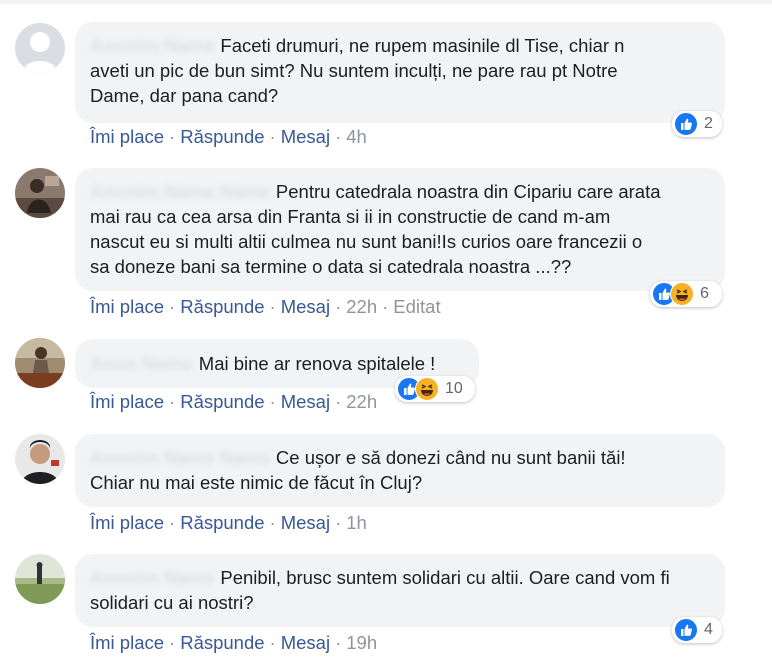 The height and width of the screenshot is (671, 772). I want to click on timestamp: 4h, so click(356, 136).